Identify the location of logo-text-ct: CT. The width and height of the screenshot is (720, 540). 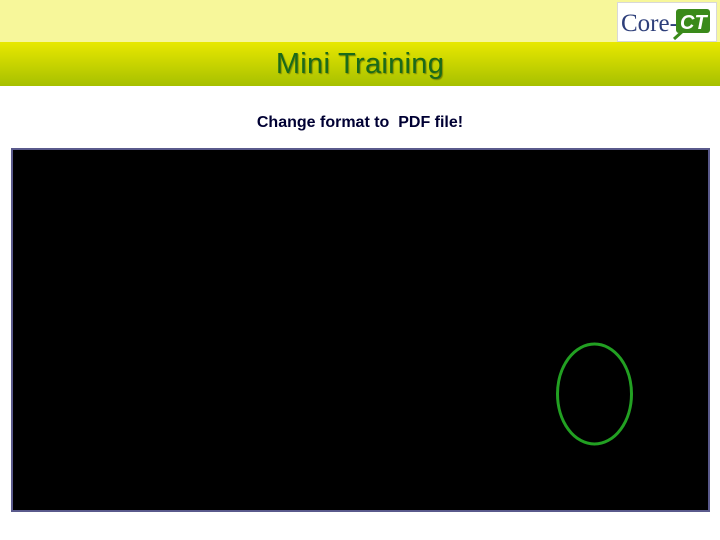
(694, 23).